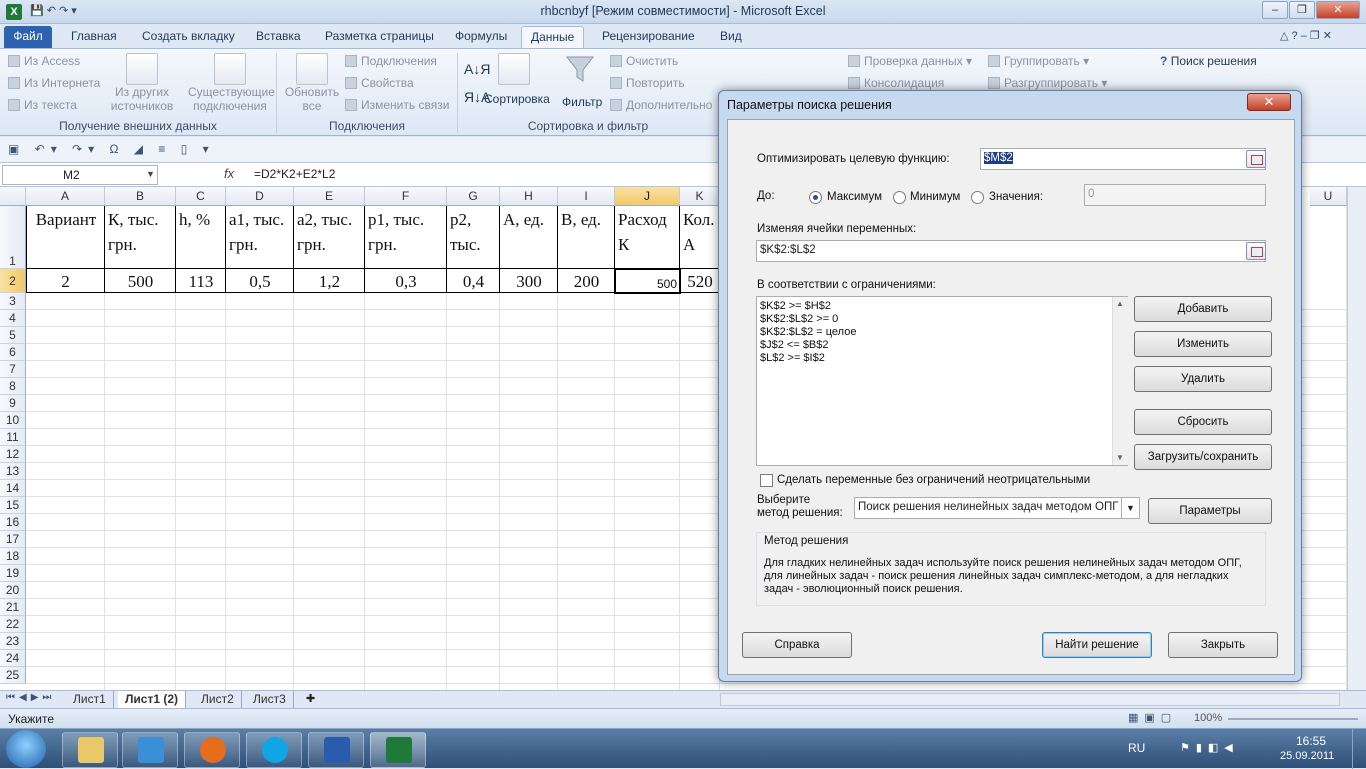 Image resolution: width=1366 pixels, height=769 pixels. I want to click on from-access-button: Из Access, so click(44, 61).